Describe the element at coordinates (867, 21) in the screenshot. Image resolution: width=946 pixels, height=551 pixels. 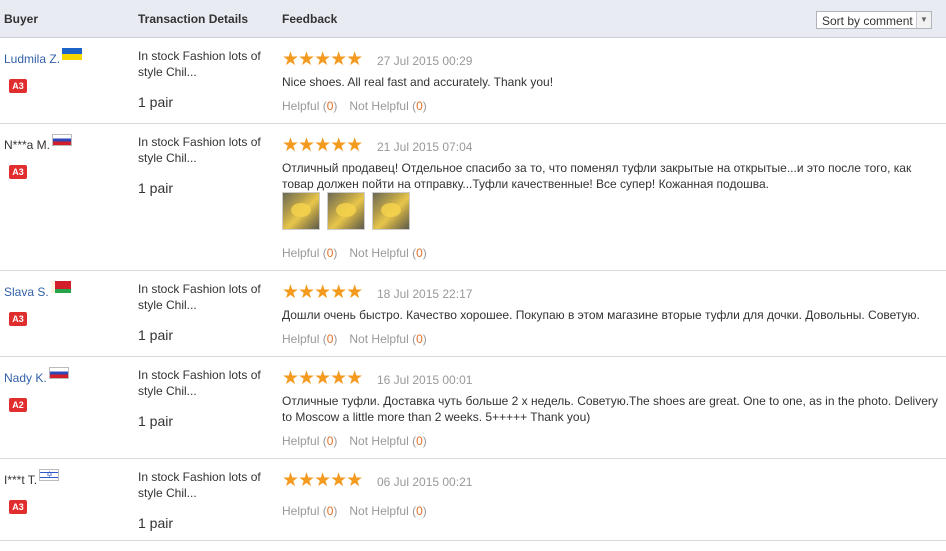
I see `sort-select-value: Sort by comment` at that location.